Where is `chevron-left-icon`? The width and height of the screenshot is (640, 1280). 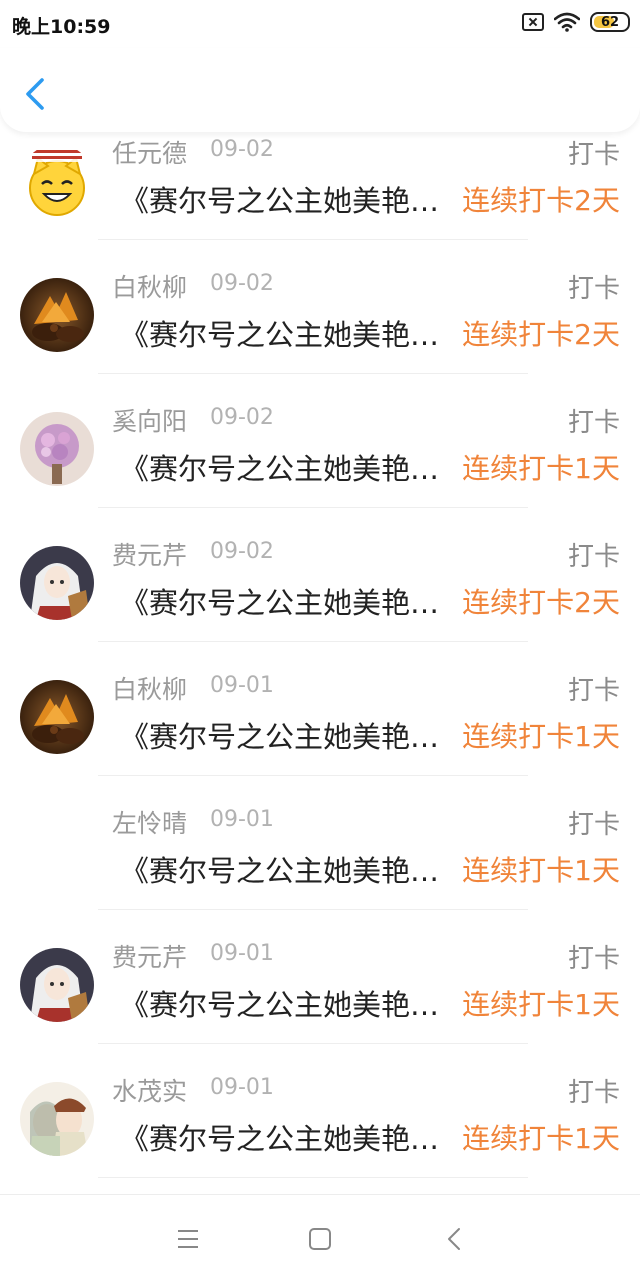
chevron-left-icon is located at coordinates (35, 94).